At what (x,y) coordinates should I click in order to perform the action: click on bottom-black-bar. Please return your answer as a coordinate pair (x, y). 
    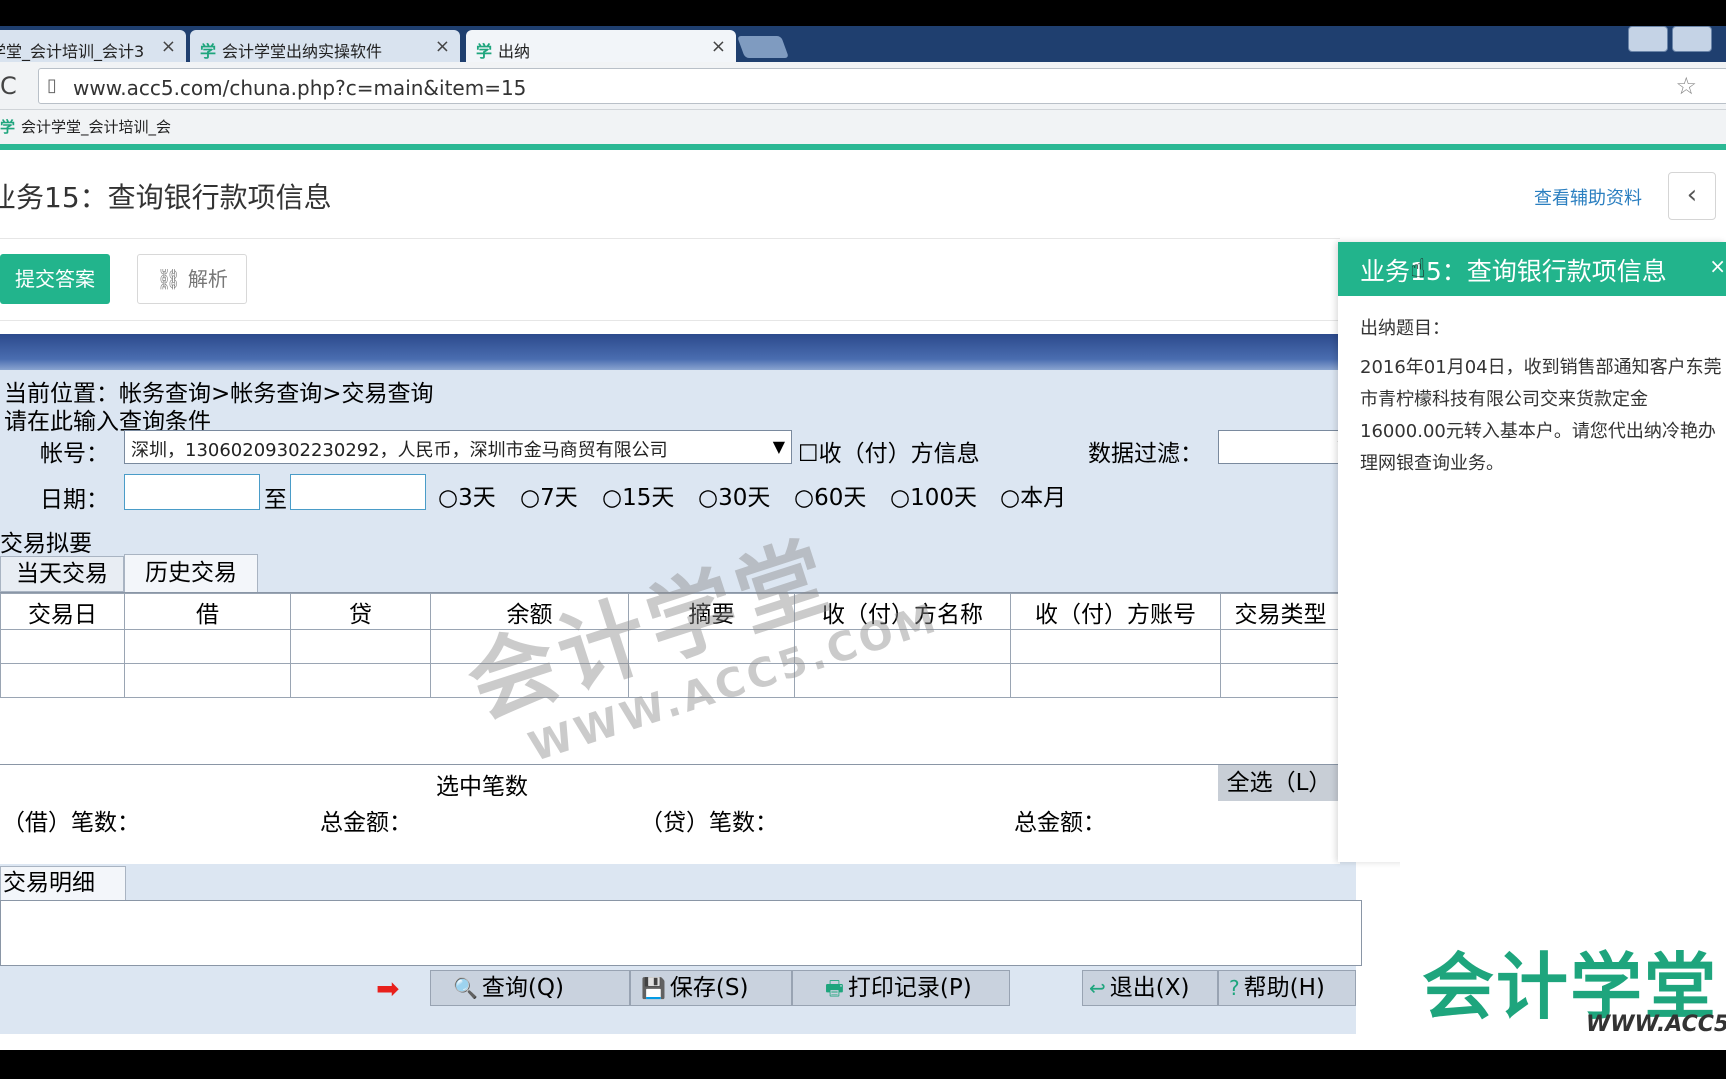
    Looking at the image, I should click on (863, 1064).